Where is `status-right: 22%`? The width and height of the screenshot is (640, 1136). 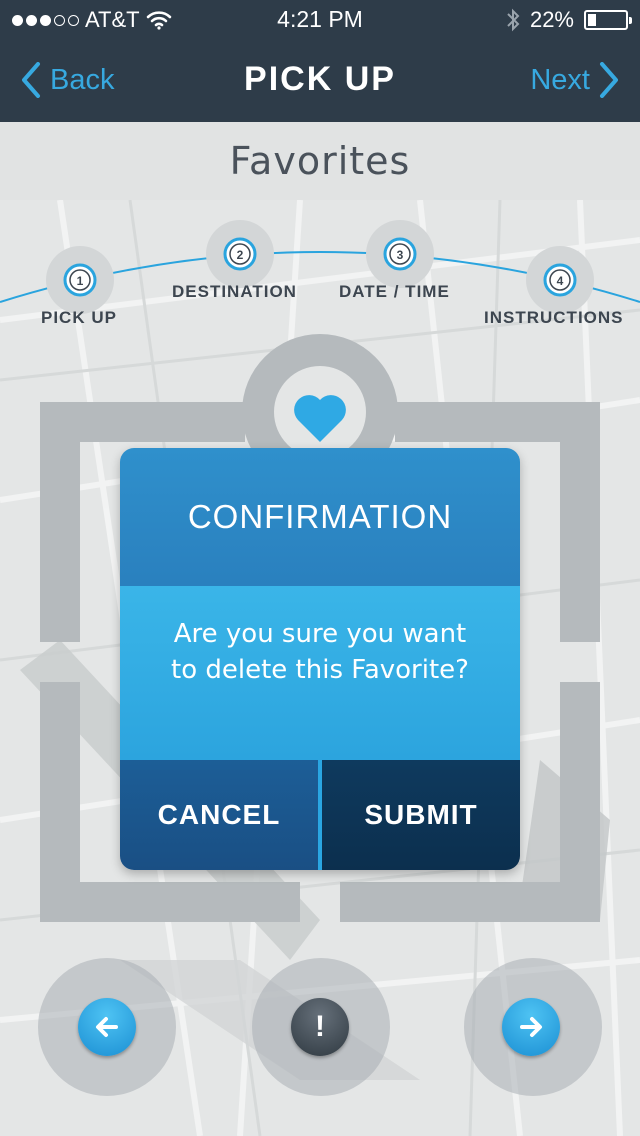
status-right: 22% is located at coordinates (569, 20).